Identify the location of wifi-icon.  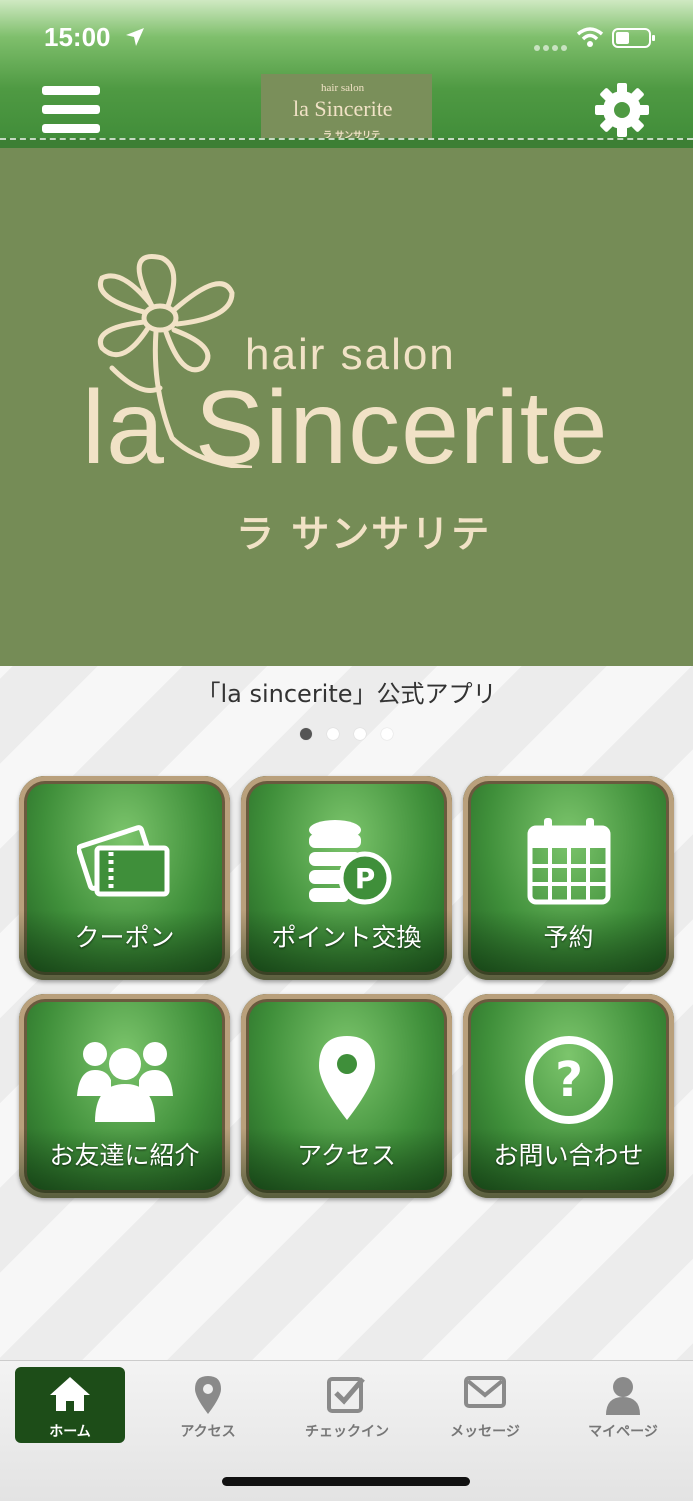
(590, 37).